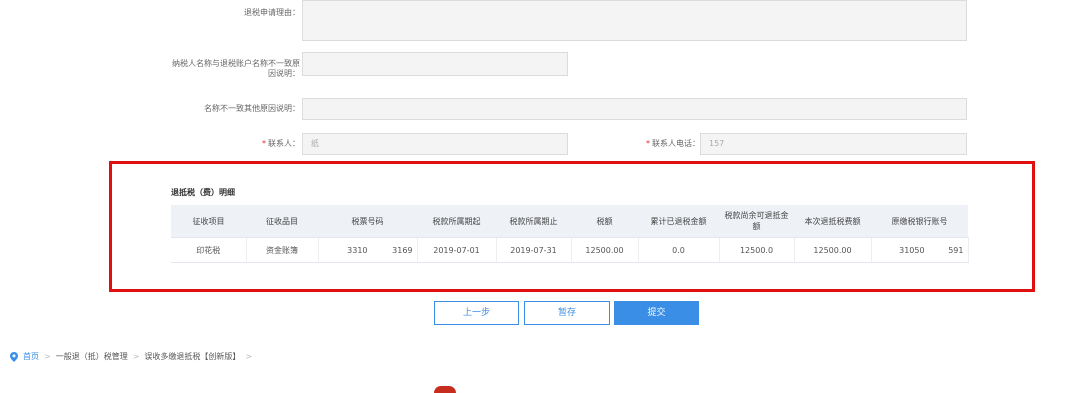  Describe the element at coordinates (476, 313) in the screenshot. I see `prev-step-button: 上一步` at that location.